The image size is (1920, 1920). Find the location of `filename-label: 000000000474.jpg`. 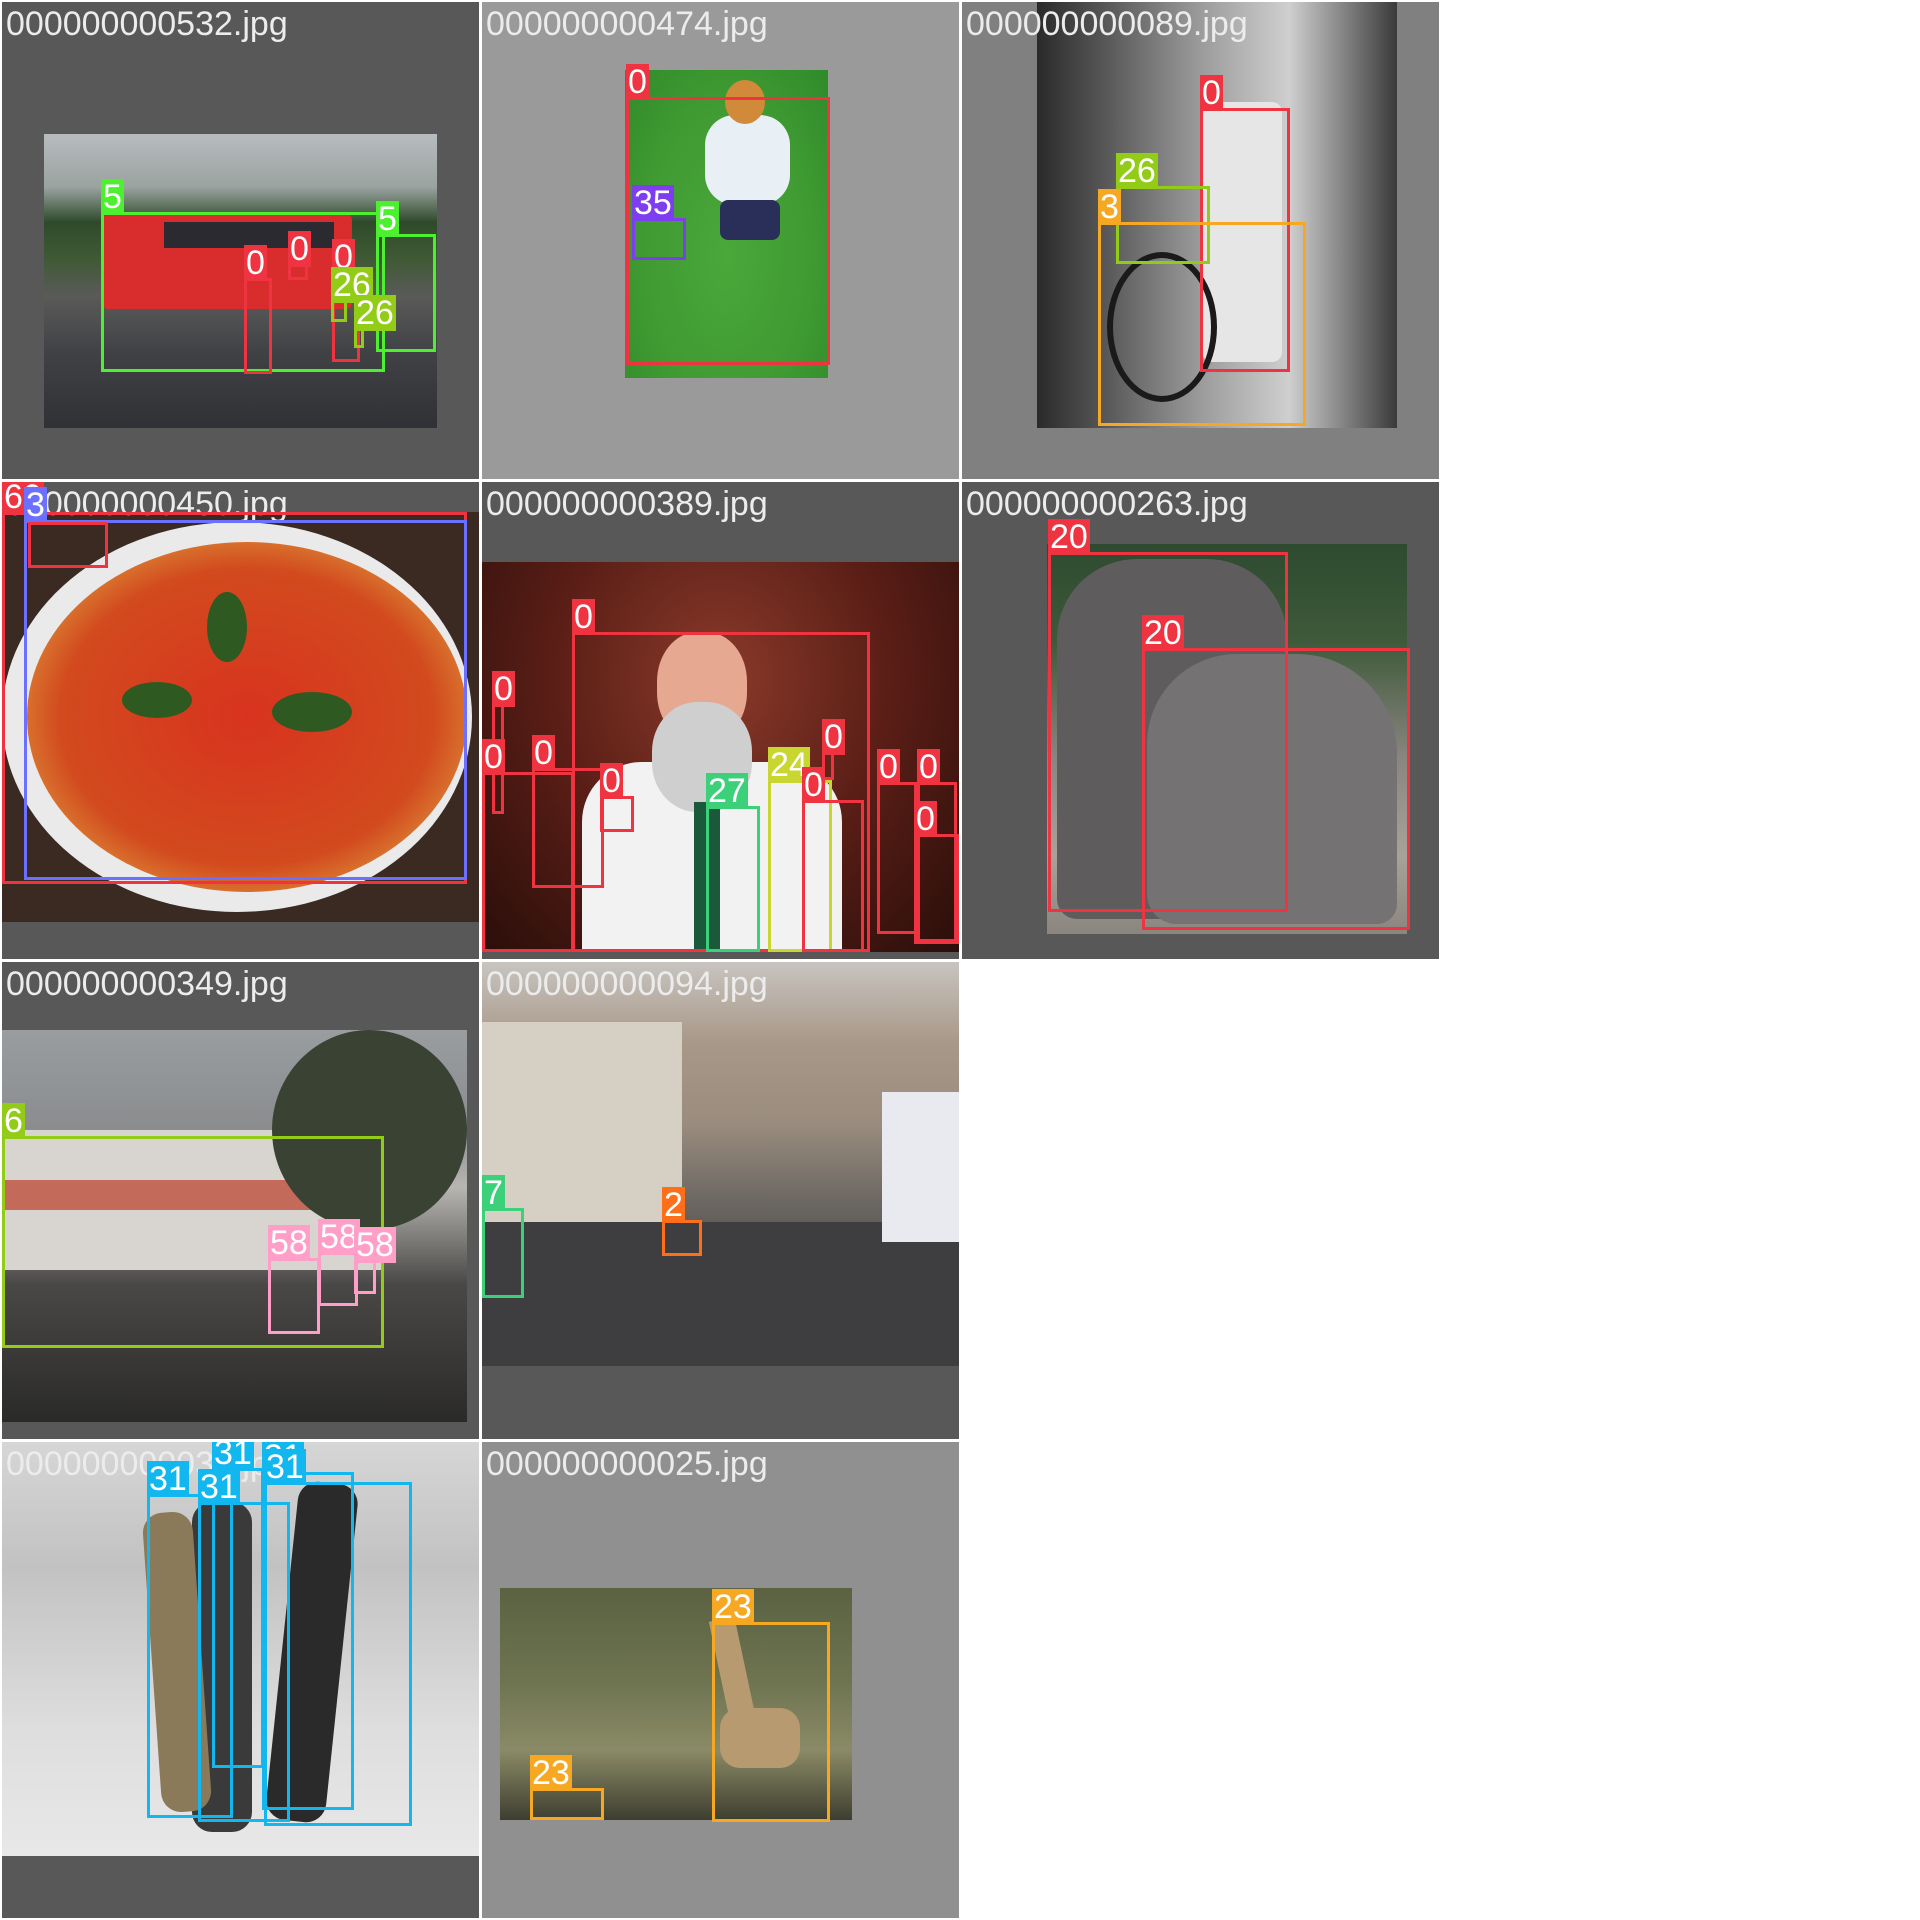

filename-label: 000000000474.jpg is located at coordinates (627, 24).